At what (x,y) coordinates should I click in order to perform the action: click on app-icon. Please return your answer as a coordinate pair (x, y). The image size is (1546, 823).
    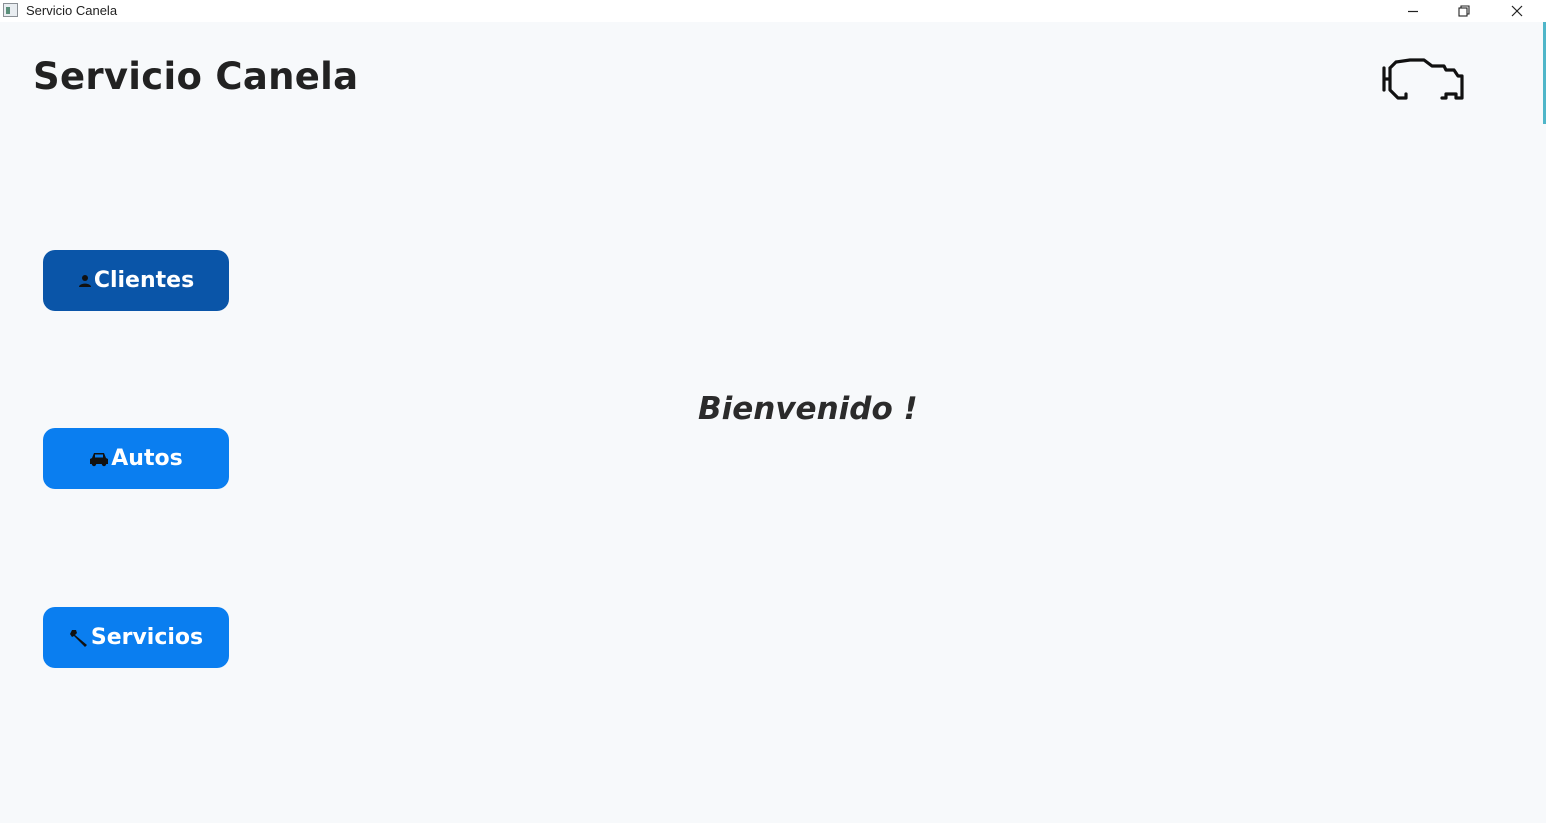
    Looking at the image, I should click on (10, 10).